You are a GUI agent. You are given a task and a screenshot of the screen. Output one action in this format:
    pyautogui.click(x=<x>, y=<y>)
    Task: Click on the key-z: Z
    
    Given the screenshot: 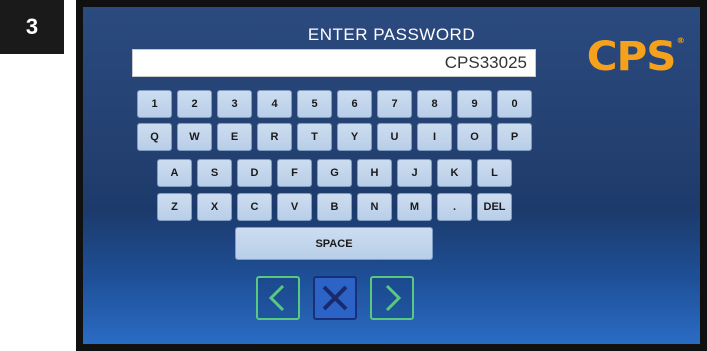 What is the action you would take?
    pyautogui.click(x=174, y=207)
    